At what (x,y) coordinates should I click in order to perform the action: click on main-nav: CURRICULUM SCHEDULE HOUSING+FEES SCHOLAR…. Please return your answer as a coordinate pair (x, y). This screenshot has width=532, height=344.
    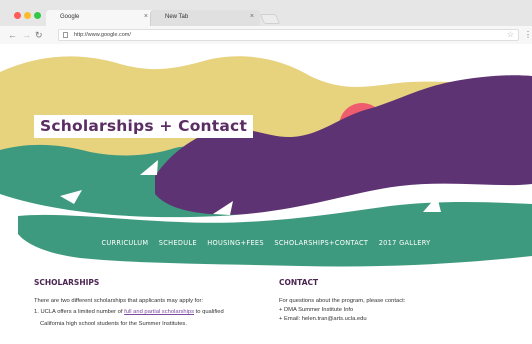
    Looking at the image, I should click on (266, 241).